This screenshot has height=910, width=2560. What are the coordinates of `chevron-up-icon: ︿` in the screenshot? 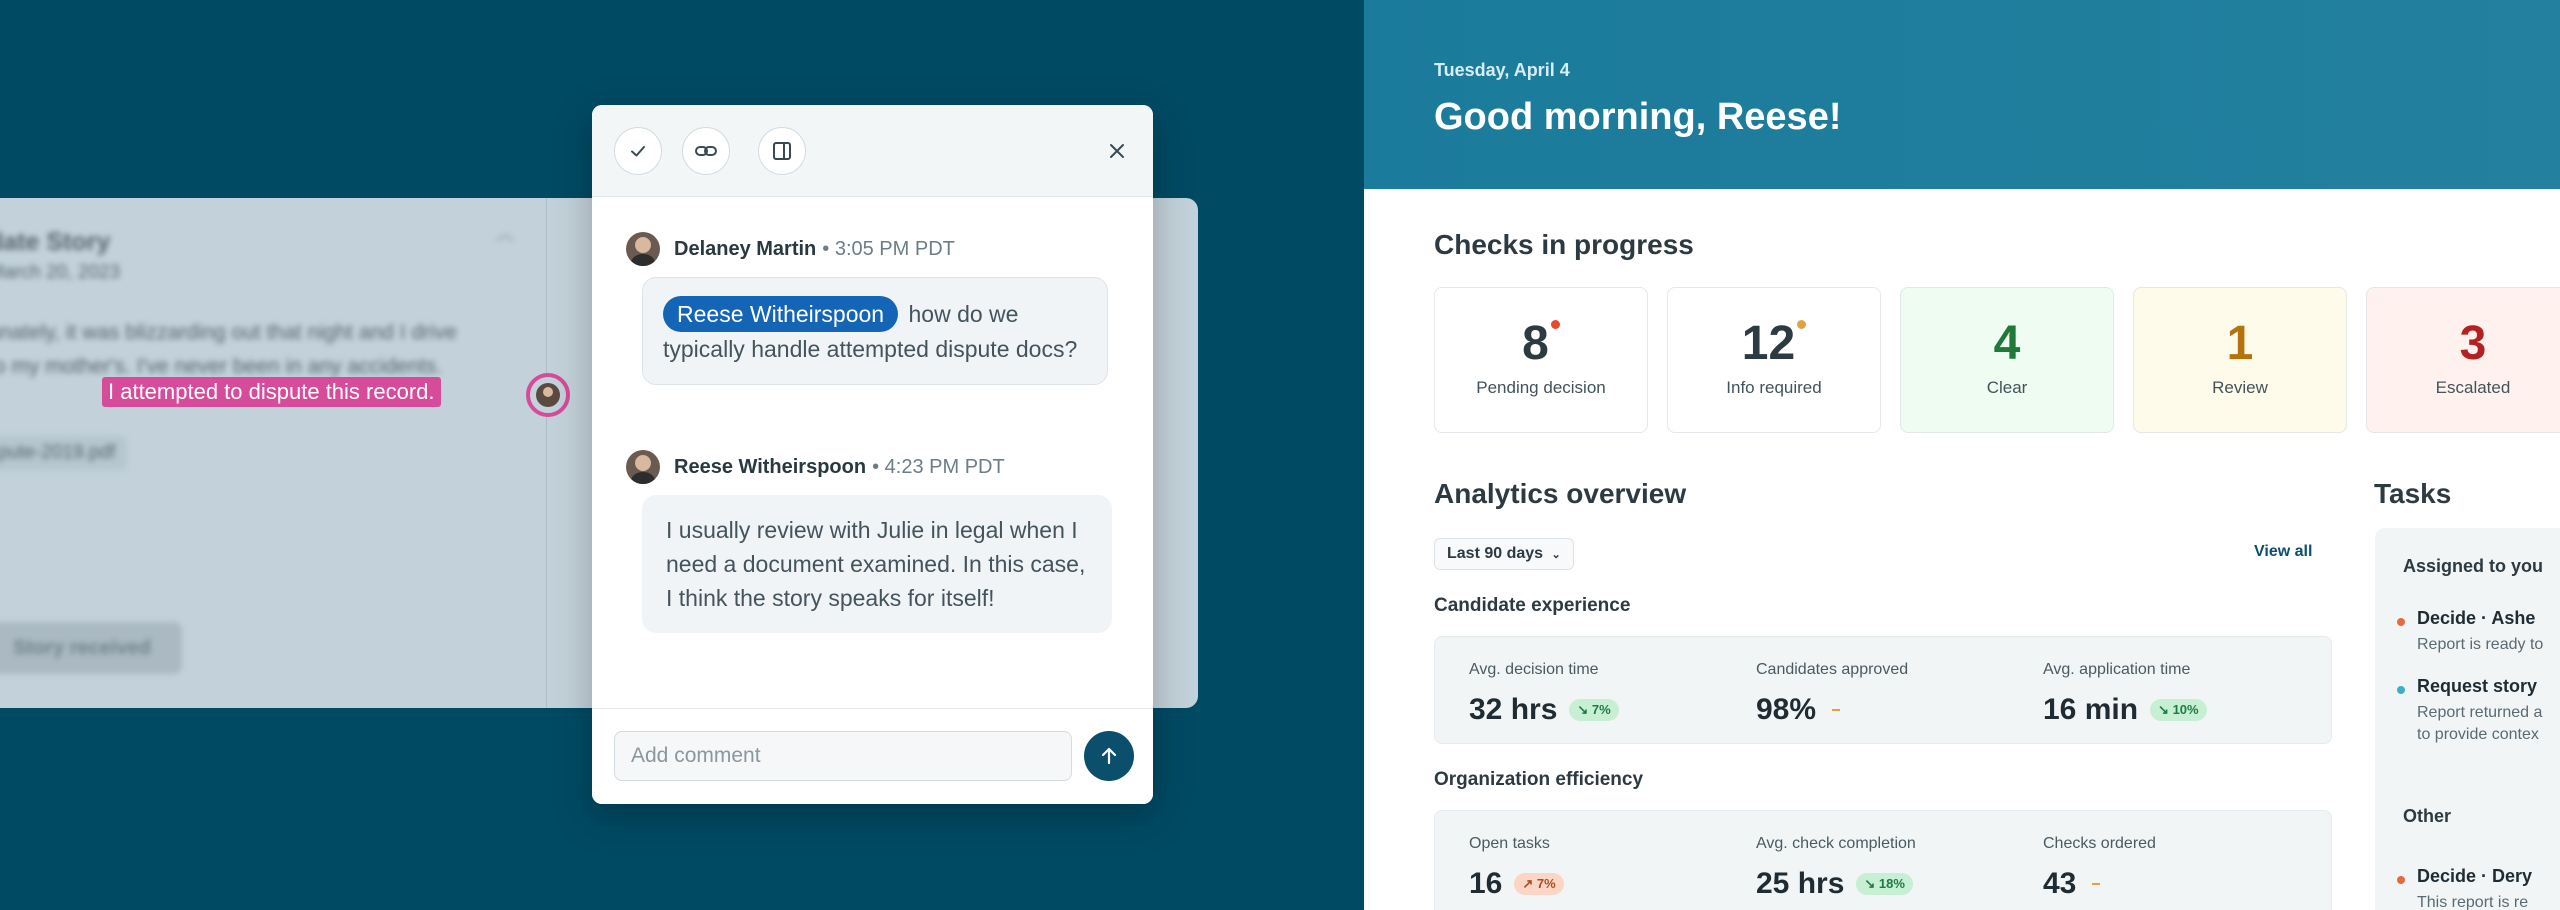 It's located at (505, 233).